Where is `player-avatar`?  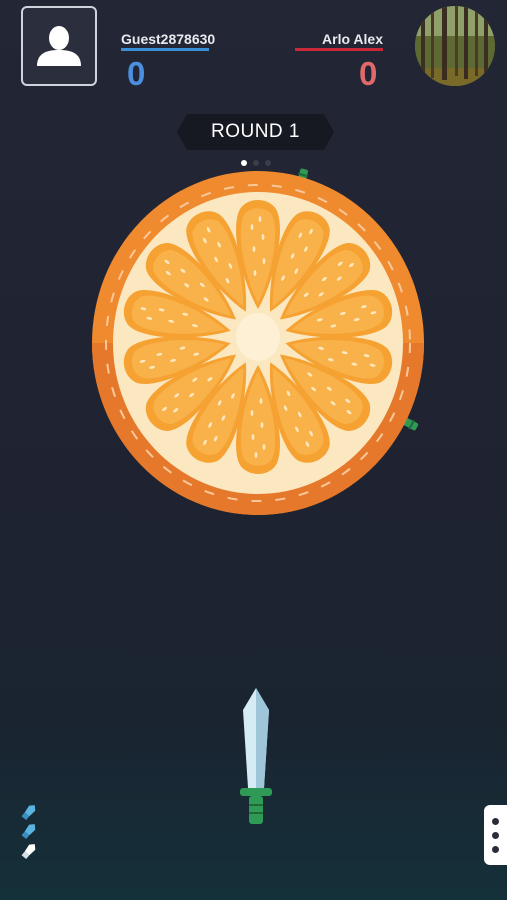 player-avatar is located at coordinates (59, 46).